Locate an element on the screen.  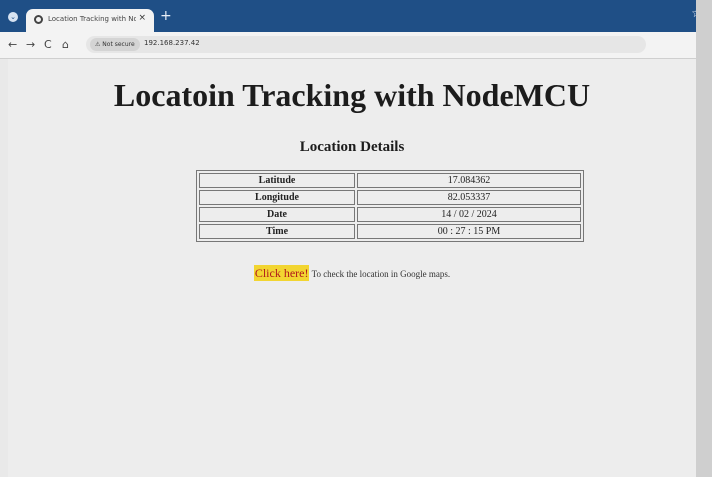
maps-link-description: To check the location in Google maps. is located at coordinates (380, 274).